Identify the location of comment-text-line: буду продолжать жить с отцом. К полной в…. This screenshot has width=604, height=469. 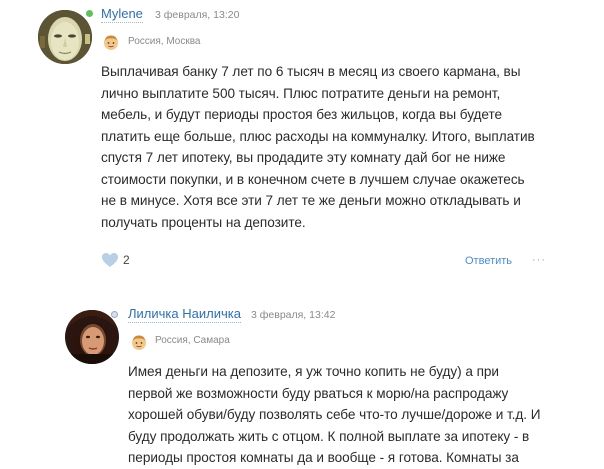
(329, 436).